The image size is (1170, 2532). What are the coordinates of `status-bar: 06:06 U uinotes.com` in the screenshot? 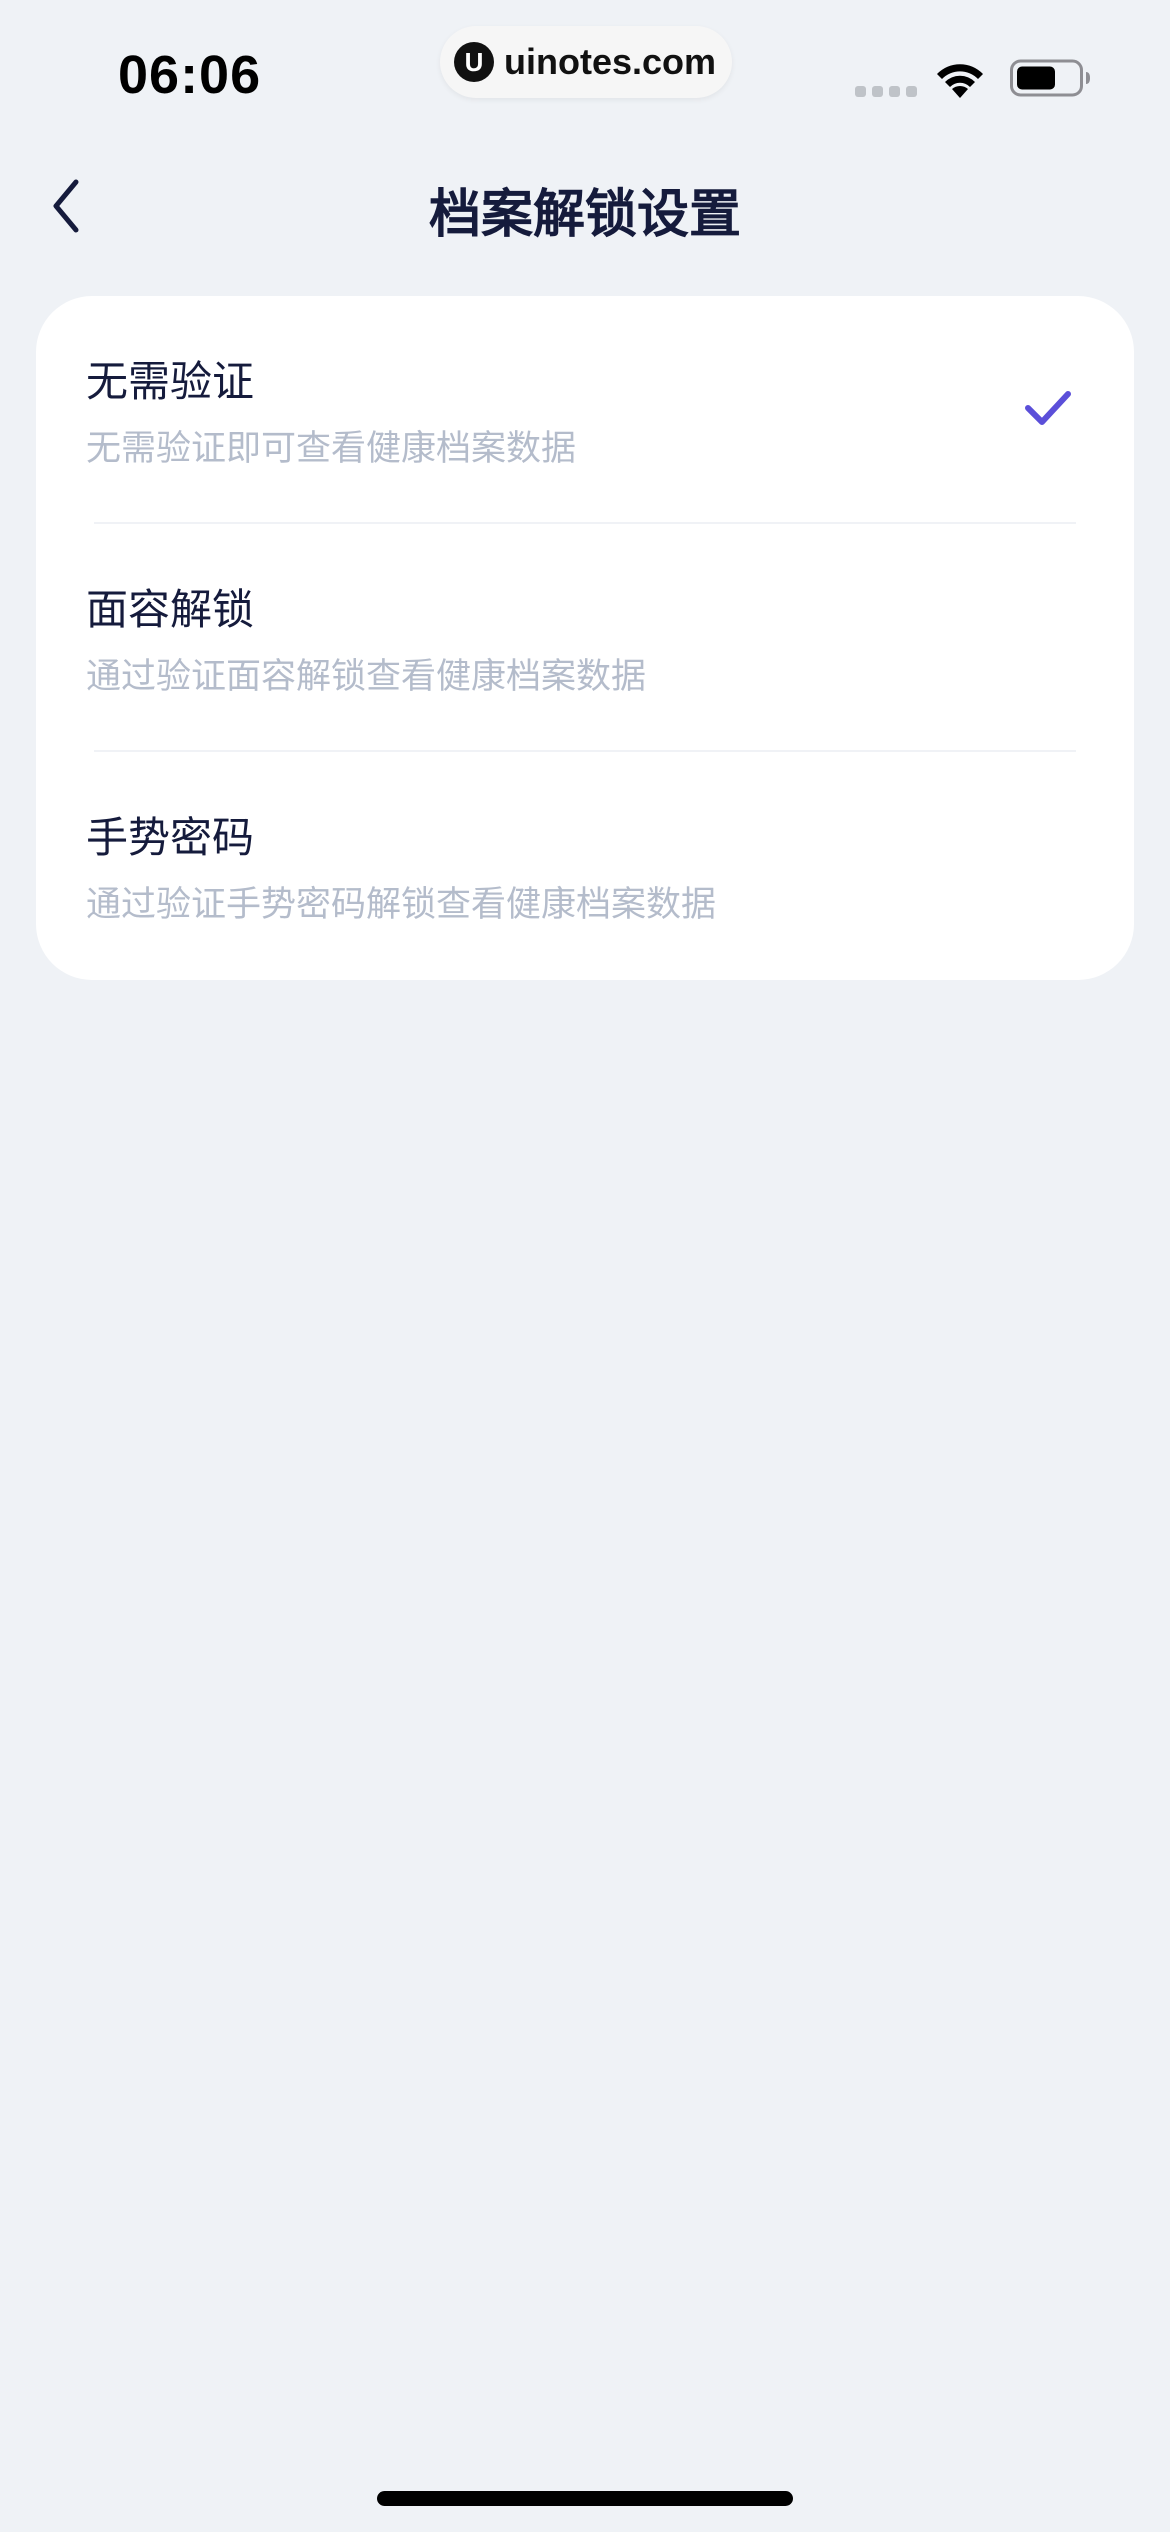 It's located at (585, 70).